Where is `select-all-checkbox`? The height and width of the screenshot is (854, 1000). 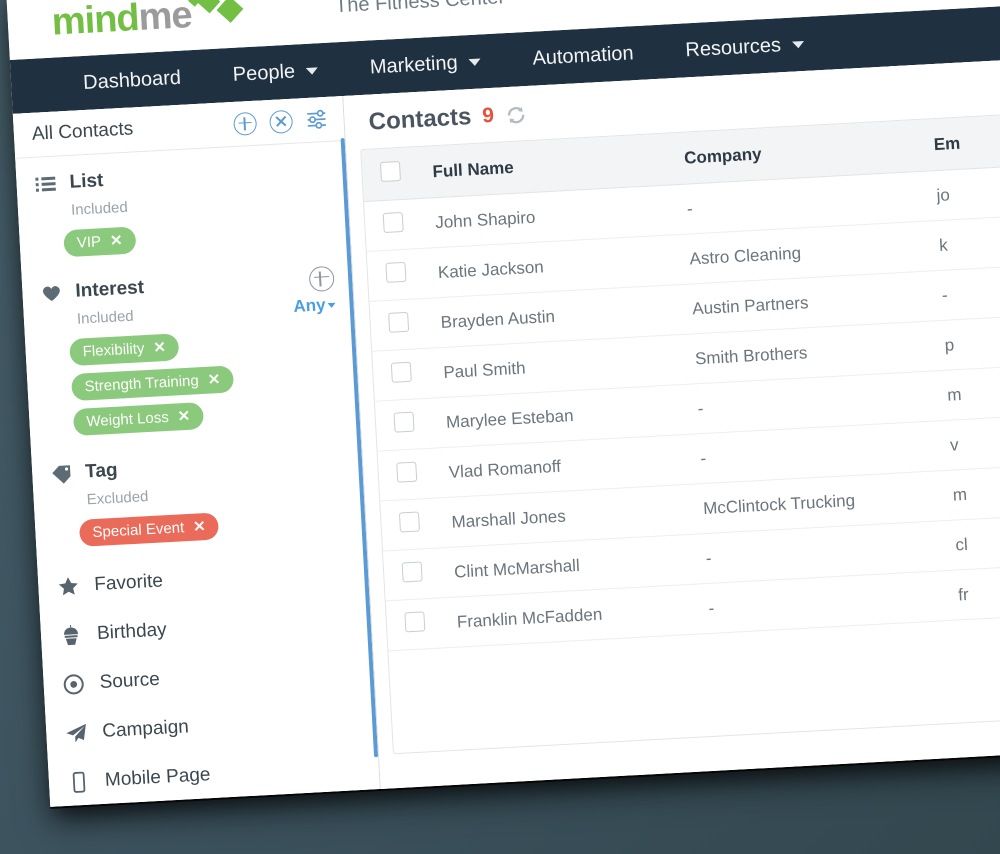
select-all-checkbox is located at coordinates (390, 172).